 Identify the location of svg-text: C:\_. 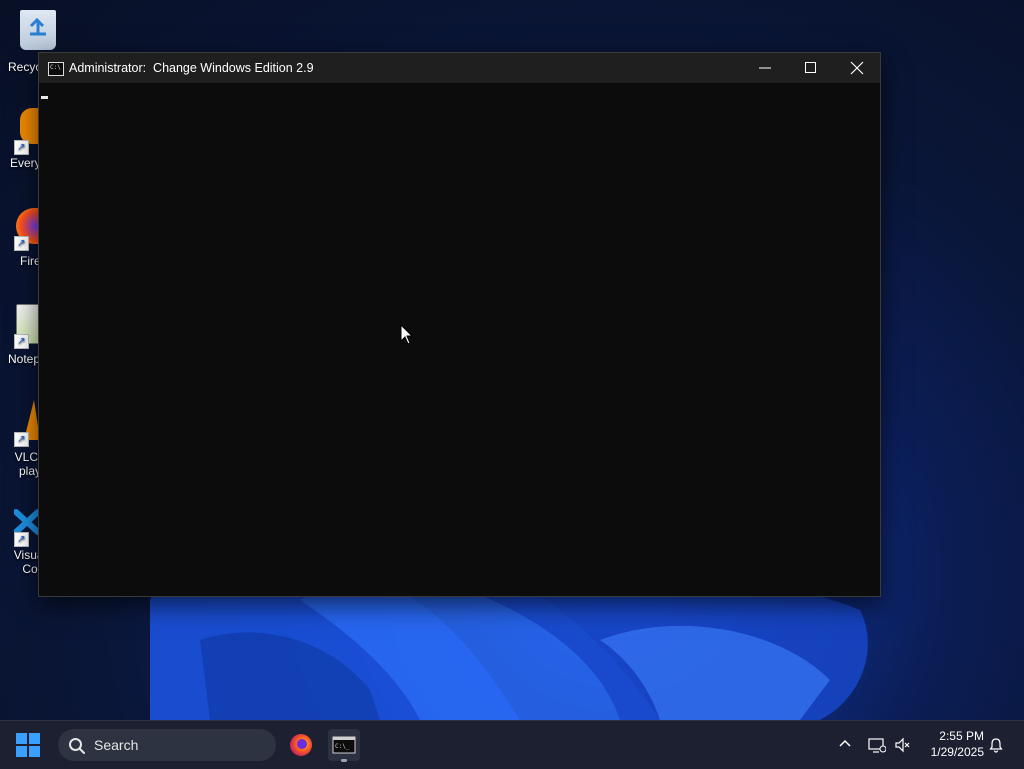
(342, 746).